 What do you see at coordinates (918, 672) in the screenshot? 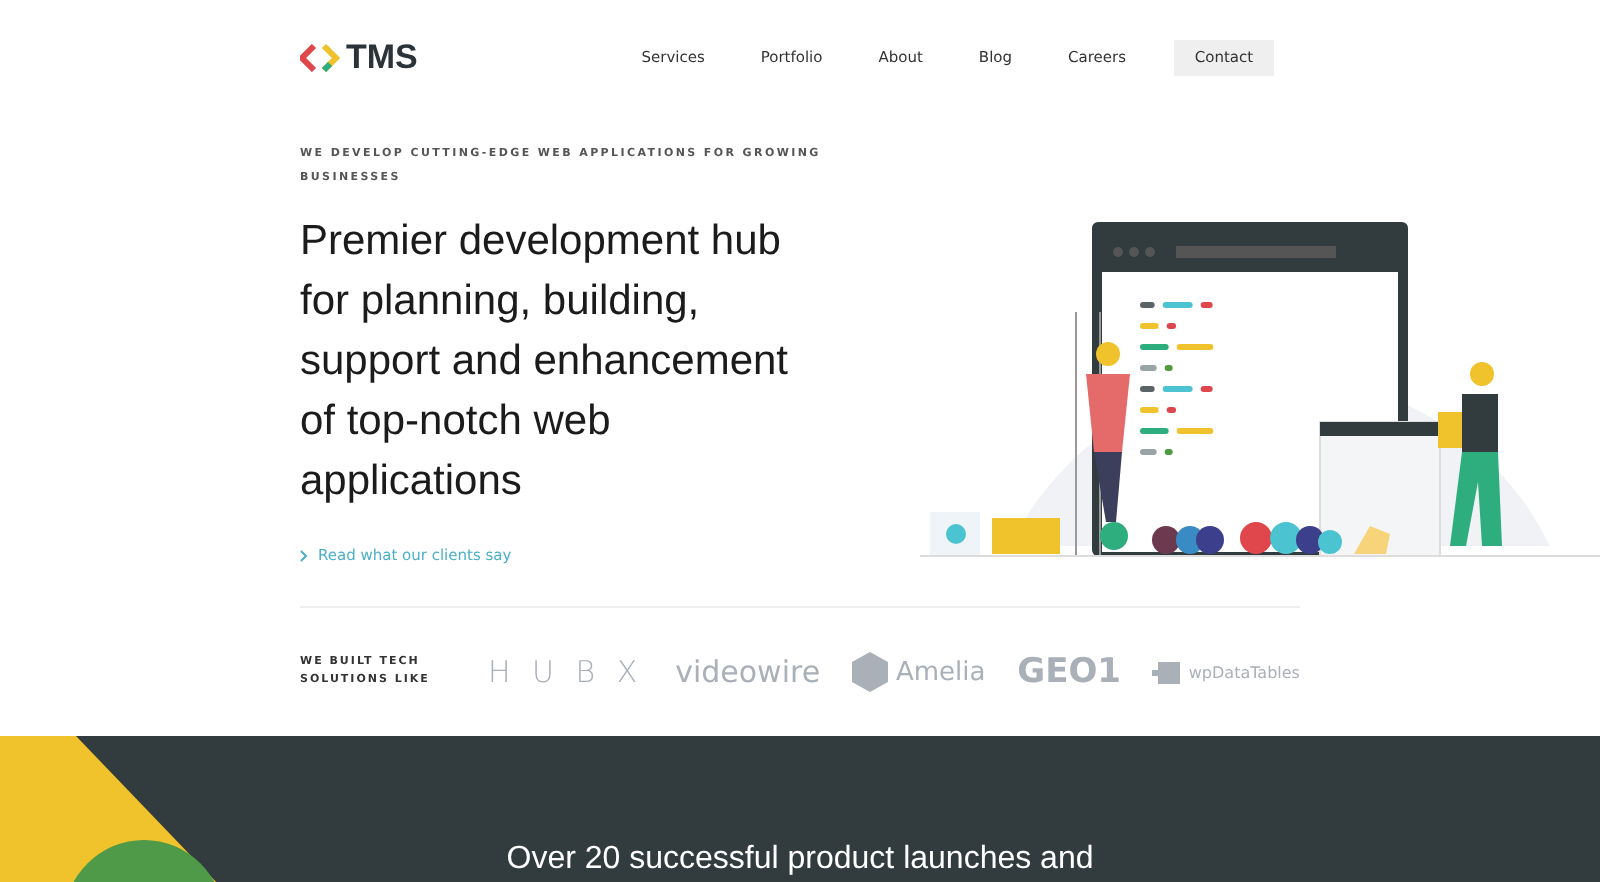
I see `client-logo: Amelia` at bounding box center [918, 672].